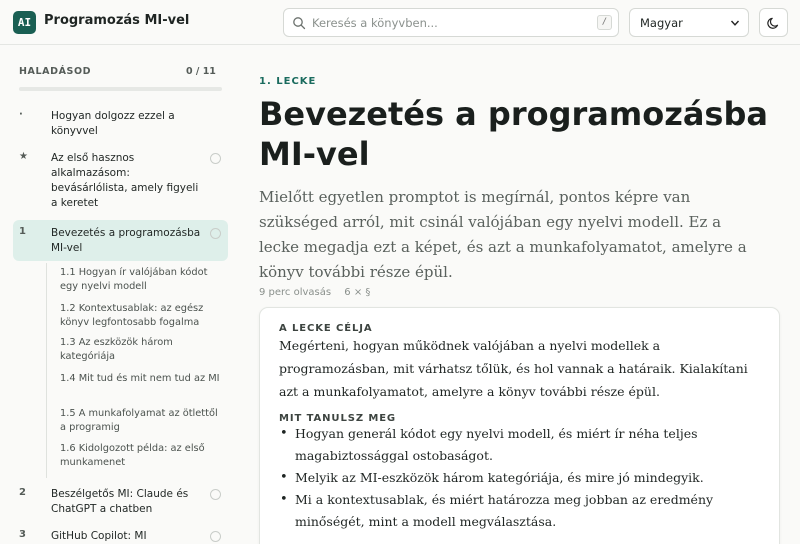 This screenshot has width=800, height=544. Describe the element at coordinates (326, 328) in the screenshot. I see `goal-heading: A LECKE CÉLJA` at that location.